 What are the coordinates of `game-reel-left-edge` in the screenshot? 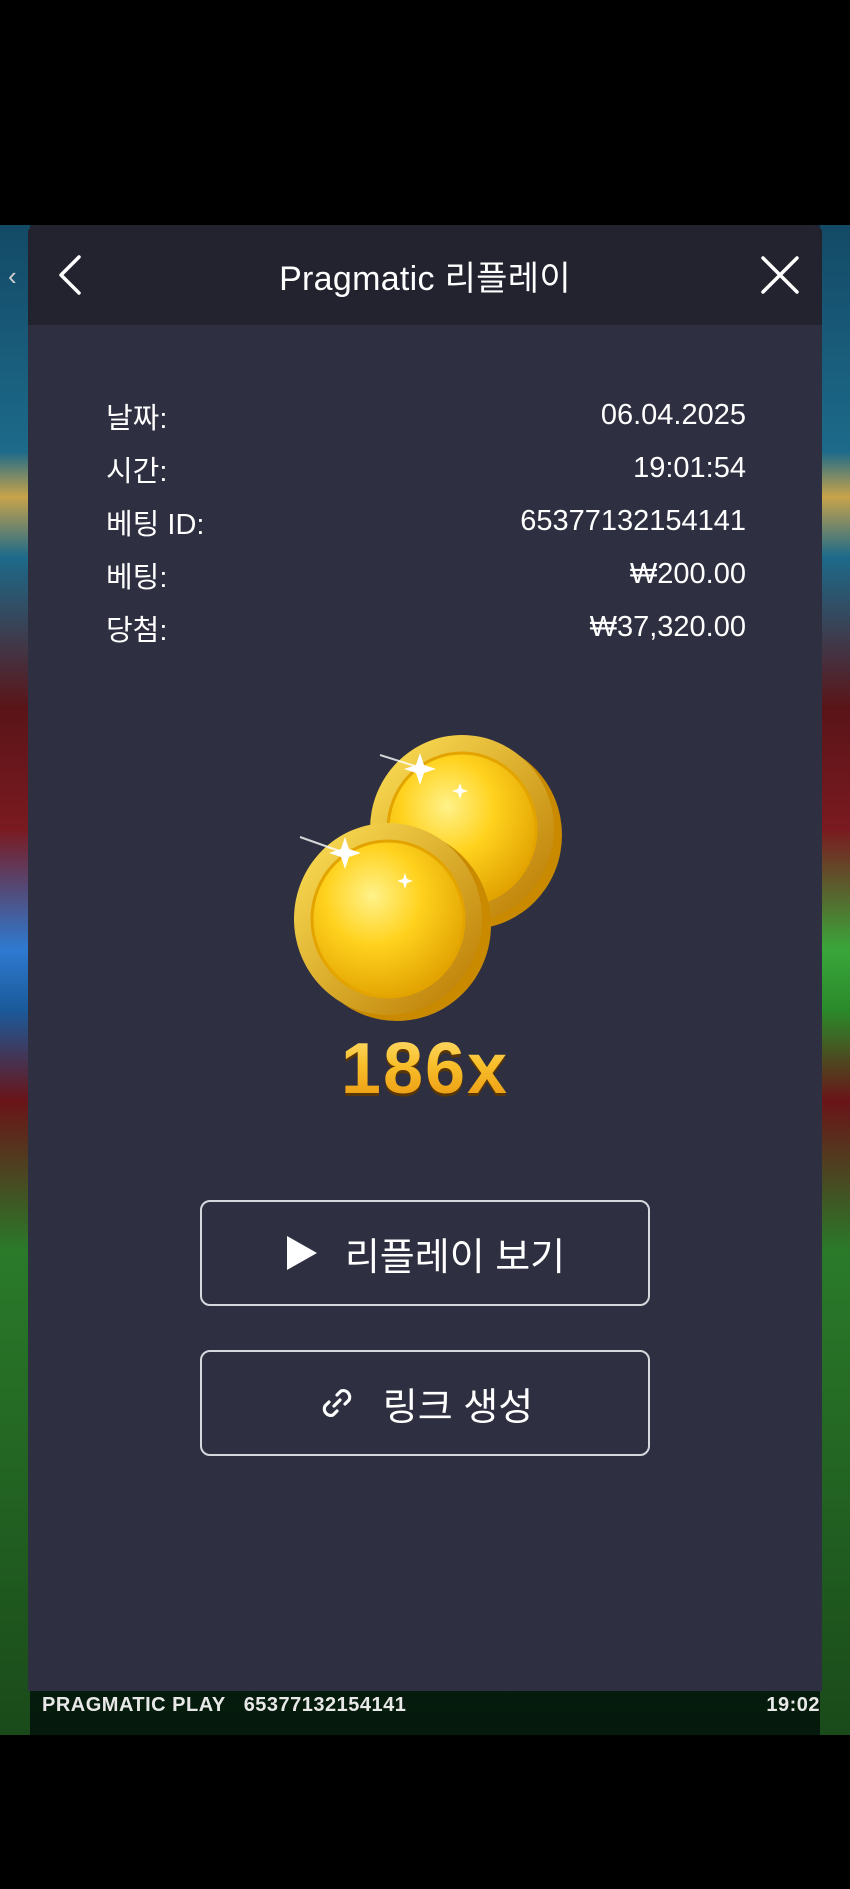 It's located at (15, 980).